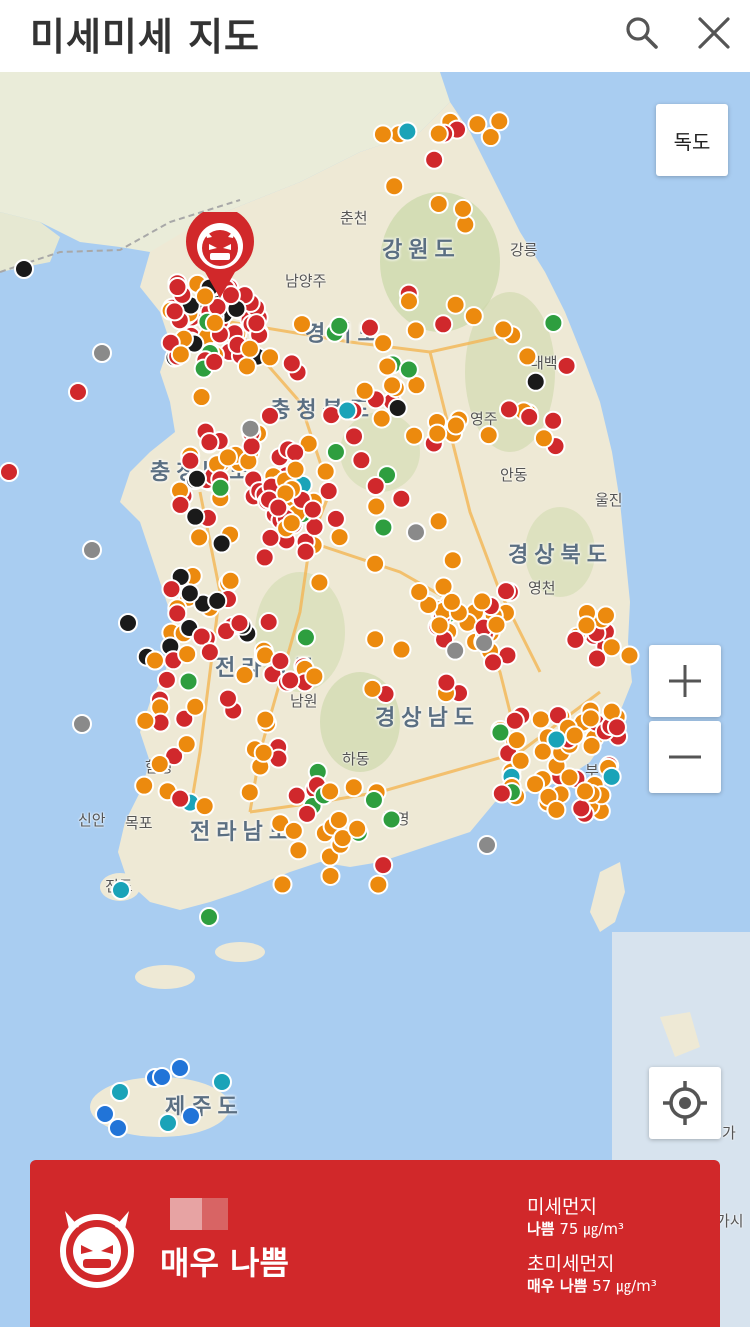 The height and width of the screenshot is (1327, 750). What do you see at coordinates (685, 1103) in the screenshot?
I see `my-location-button` at bounding box center [685, 1103].